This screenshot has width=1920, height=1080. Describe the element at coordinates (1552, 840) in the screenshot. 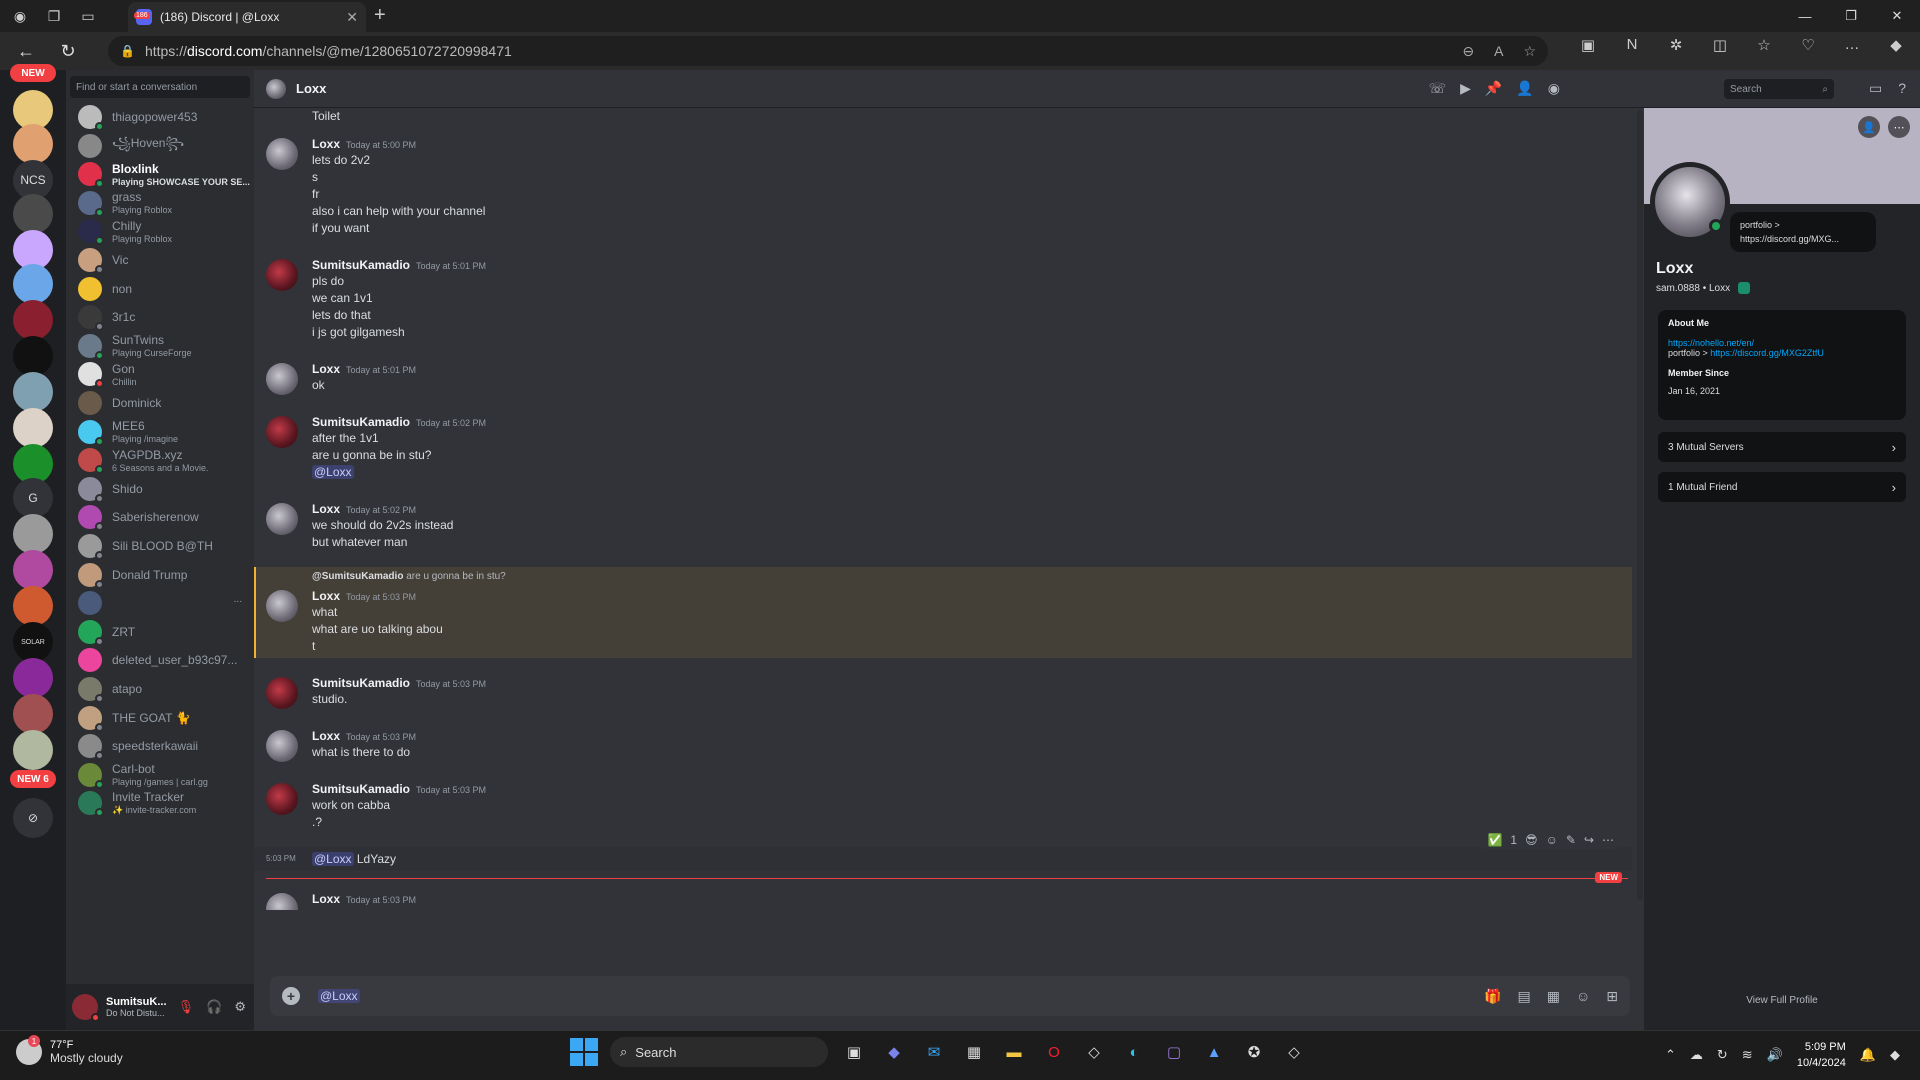

I see `add-reaction-icon: ☺` at that location.